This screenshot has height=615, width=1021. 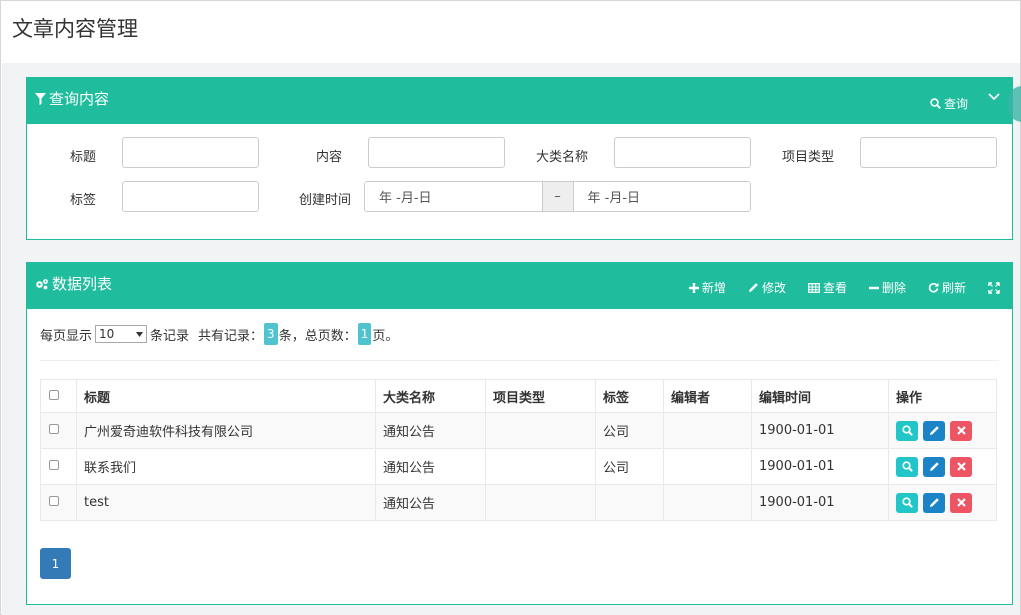 I want to click on pager-info: 每页显示 10 条记录 共有记录： 3 条，总页数： 1 页。, so click(x=219, y=334).